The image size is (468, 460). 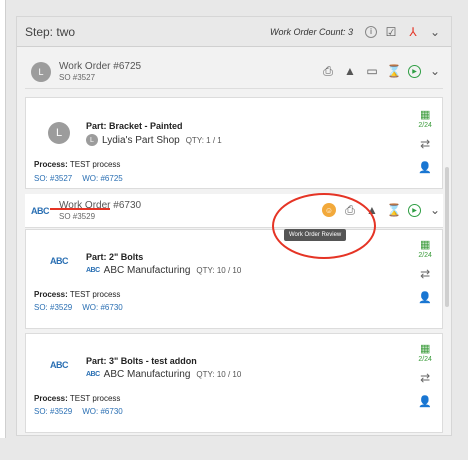 What do you see at coordinates (80, 209) in the screenshot?
I see `red-underline-annotation` at bounding box center [80, 209].